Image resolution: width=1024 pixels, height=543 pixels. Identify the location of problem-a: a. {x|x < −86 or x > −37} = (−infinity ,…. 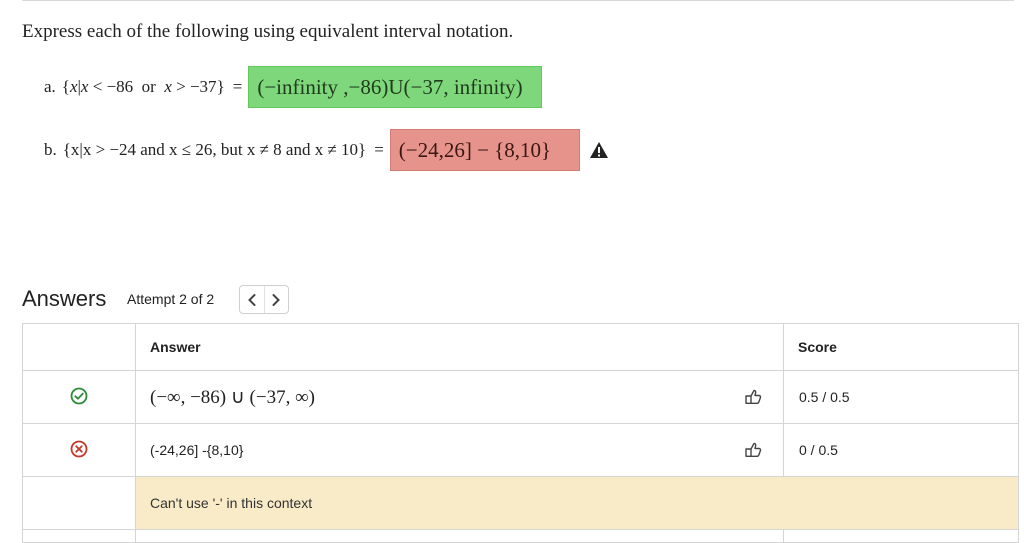
(293, 87).